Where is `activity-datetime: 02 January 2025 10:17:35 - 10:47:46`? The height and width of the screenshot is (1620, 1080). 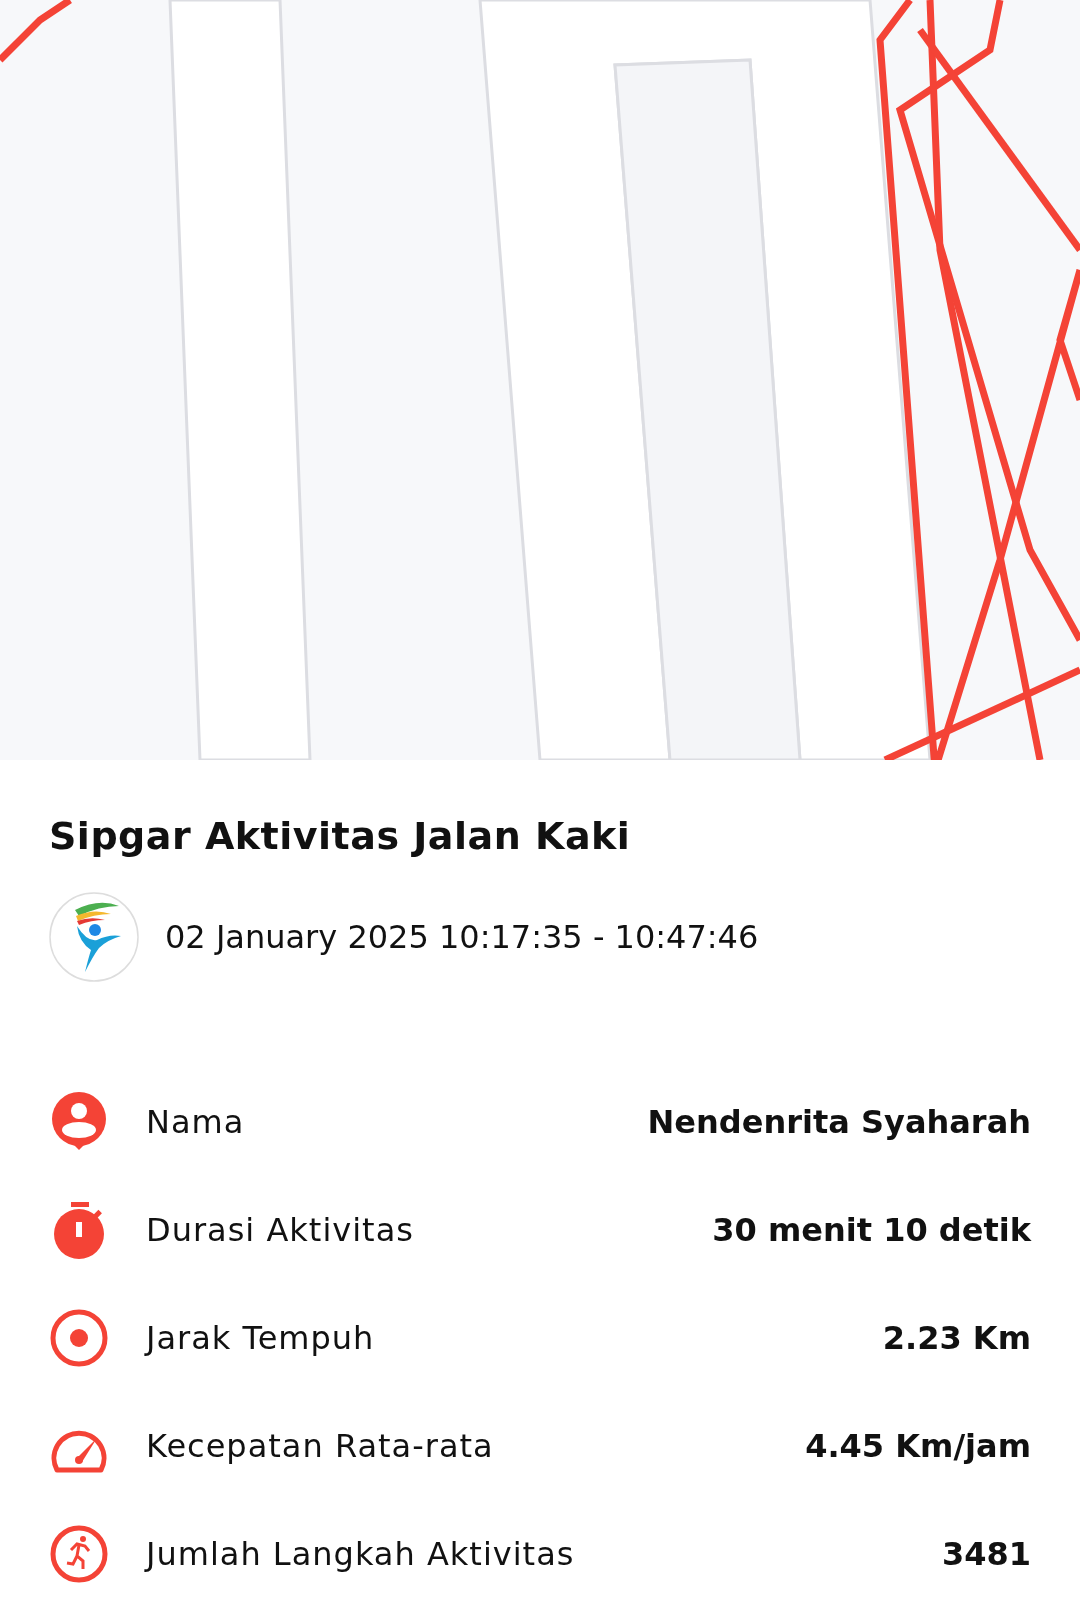
activity-datetime: 02 January 2025 10:17:35 - 10:47:46 is located at coordinates (462, 936).